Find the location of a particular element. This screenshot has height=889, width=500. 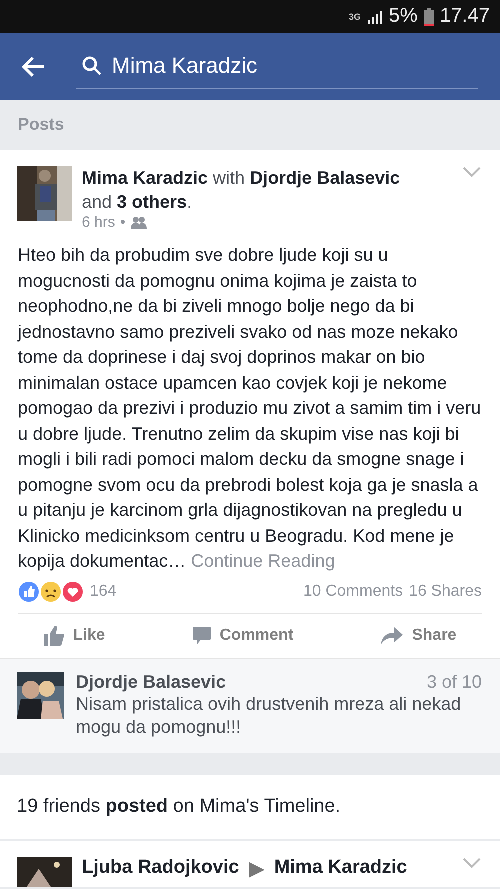

sad-reaction-icon is located at coordinates (51, 591).